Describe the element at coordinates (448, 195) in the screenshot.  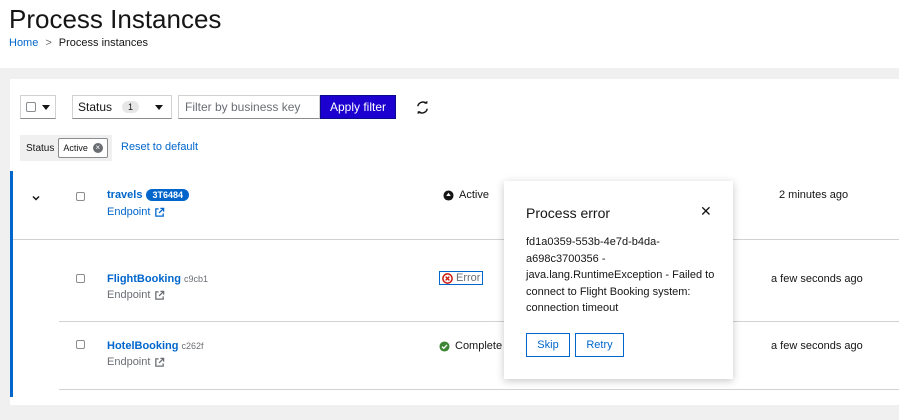
I see `play-circle-icon` at that location.